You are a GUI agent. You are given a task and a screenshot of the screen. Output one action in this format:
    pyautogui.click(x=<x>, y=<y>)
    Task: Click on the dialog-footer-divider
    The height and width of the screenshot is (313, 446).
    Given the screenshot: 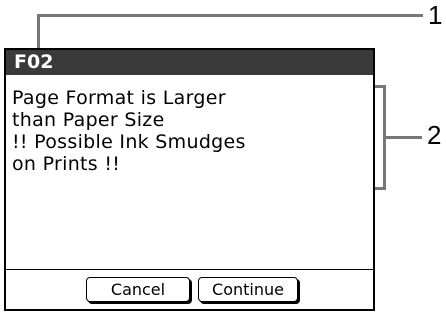 What is the action you would take?
    pyautogui.click(x=189, y=269)
    